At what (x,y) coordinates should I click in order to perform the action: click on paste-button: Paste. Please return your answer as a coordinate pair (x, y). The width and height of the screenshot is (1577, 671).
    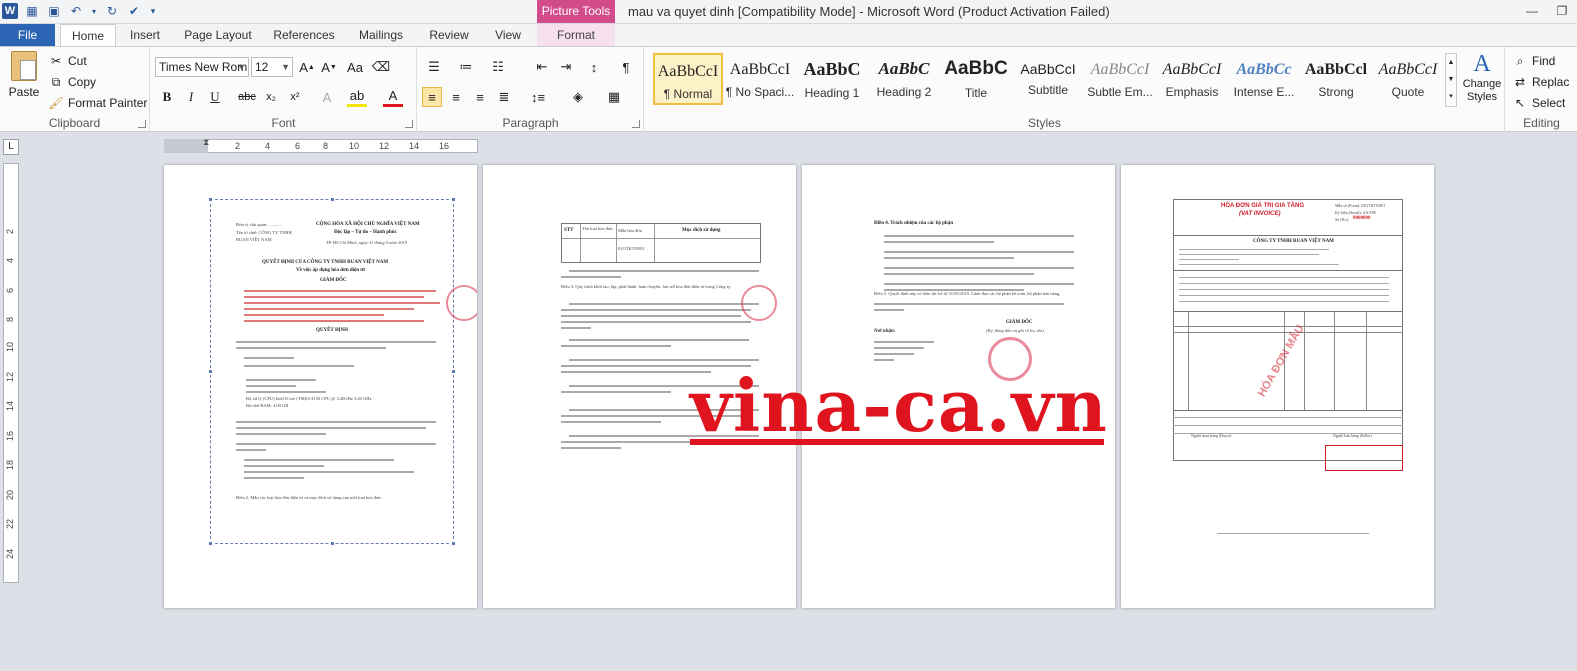
    Looking at the image, I should click on (24, 80).